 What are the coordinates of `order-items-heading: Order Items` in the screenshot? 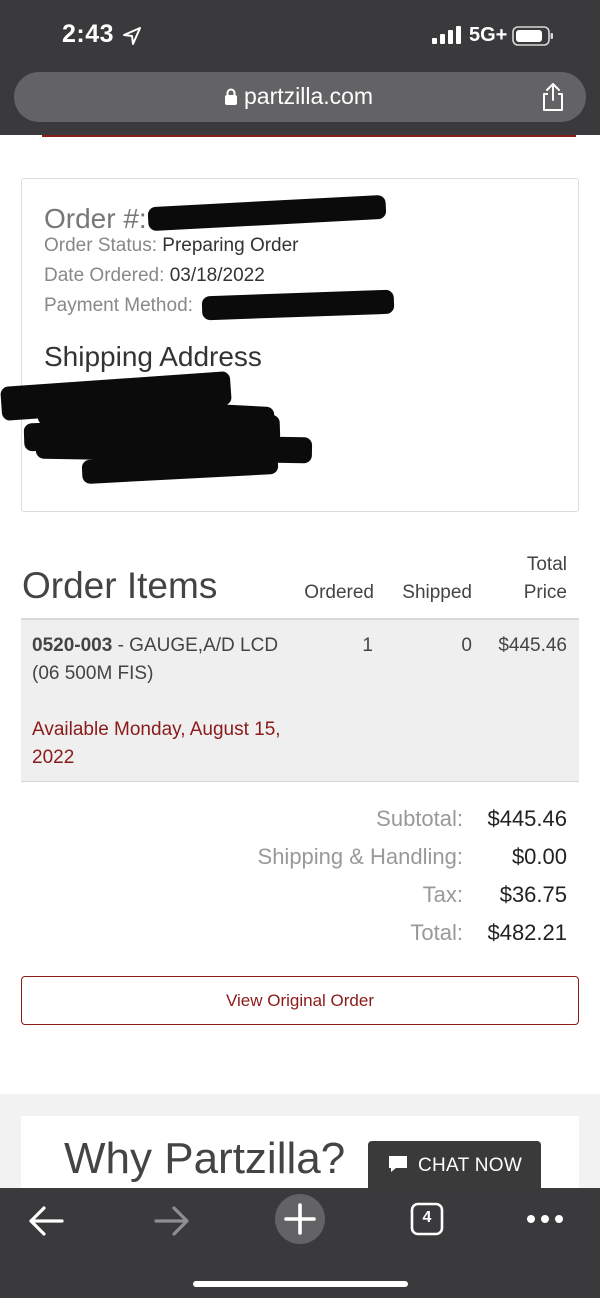 It's located at (120, 585).